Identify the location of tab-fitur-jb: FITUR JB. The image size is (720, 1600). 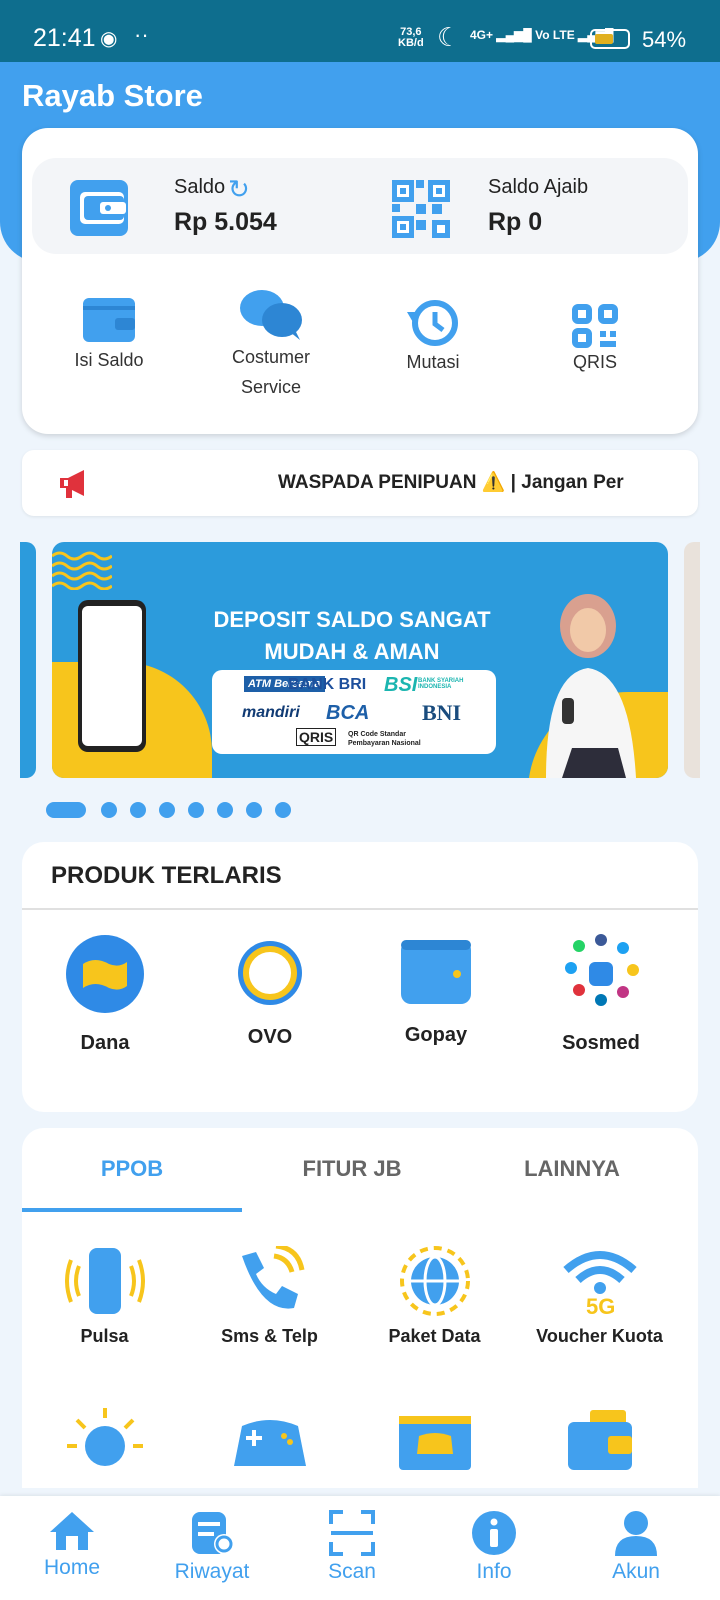
(352, 1169).